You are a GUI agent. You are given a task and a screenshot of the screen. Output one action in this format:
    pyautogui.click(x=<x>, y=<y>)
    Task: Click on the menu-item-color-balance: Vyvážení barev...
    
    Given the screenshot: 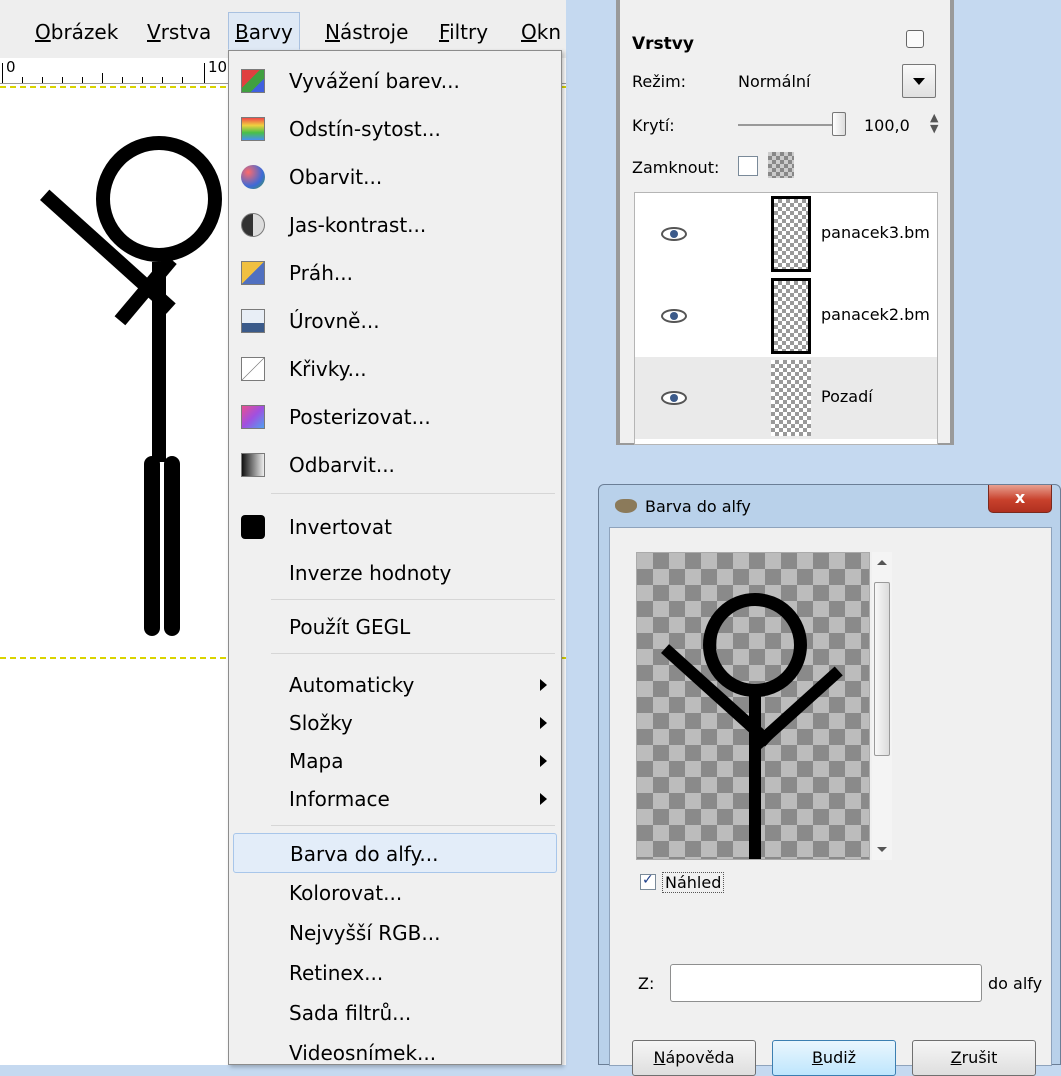 What is the action you would take?
    pyautogui.click(x=395, y=81)
    